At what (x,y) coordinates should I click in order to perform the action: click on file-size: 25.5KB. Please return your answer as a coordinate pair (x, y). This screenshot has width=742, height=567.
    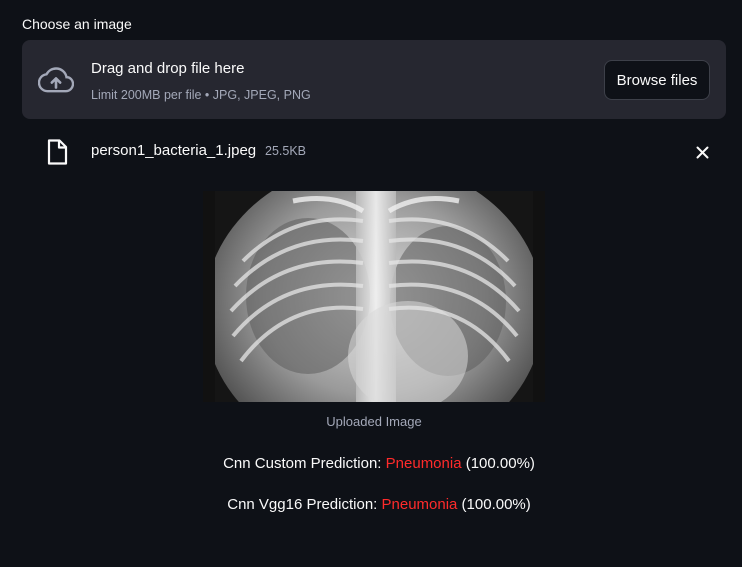
    Looking at the image, I should click on (286, 151).